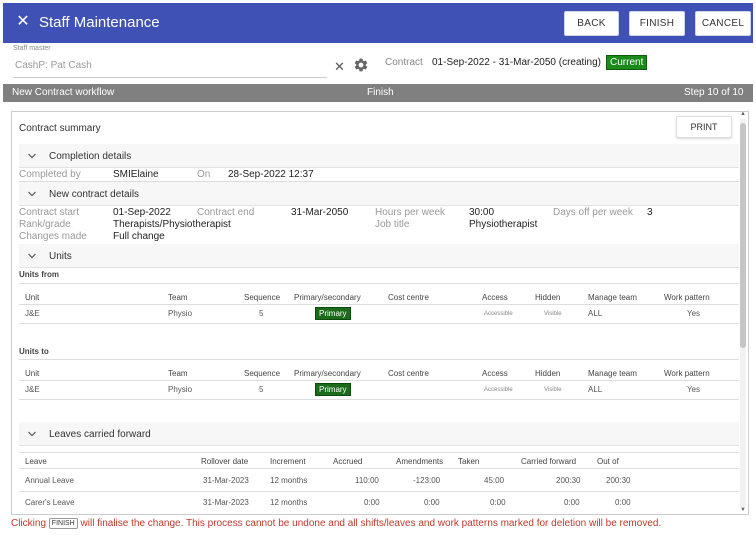 Image resolution: width=756 pixels, height=543 pixels. I want to click on cancel-button: CANCEL, so click(723, 23).